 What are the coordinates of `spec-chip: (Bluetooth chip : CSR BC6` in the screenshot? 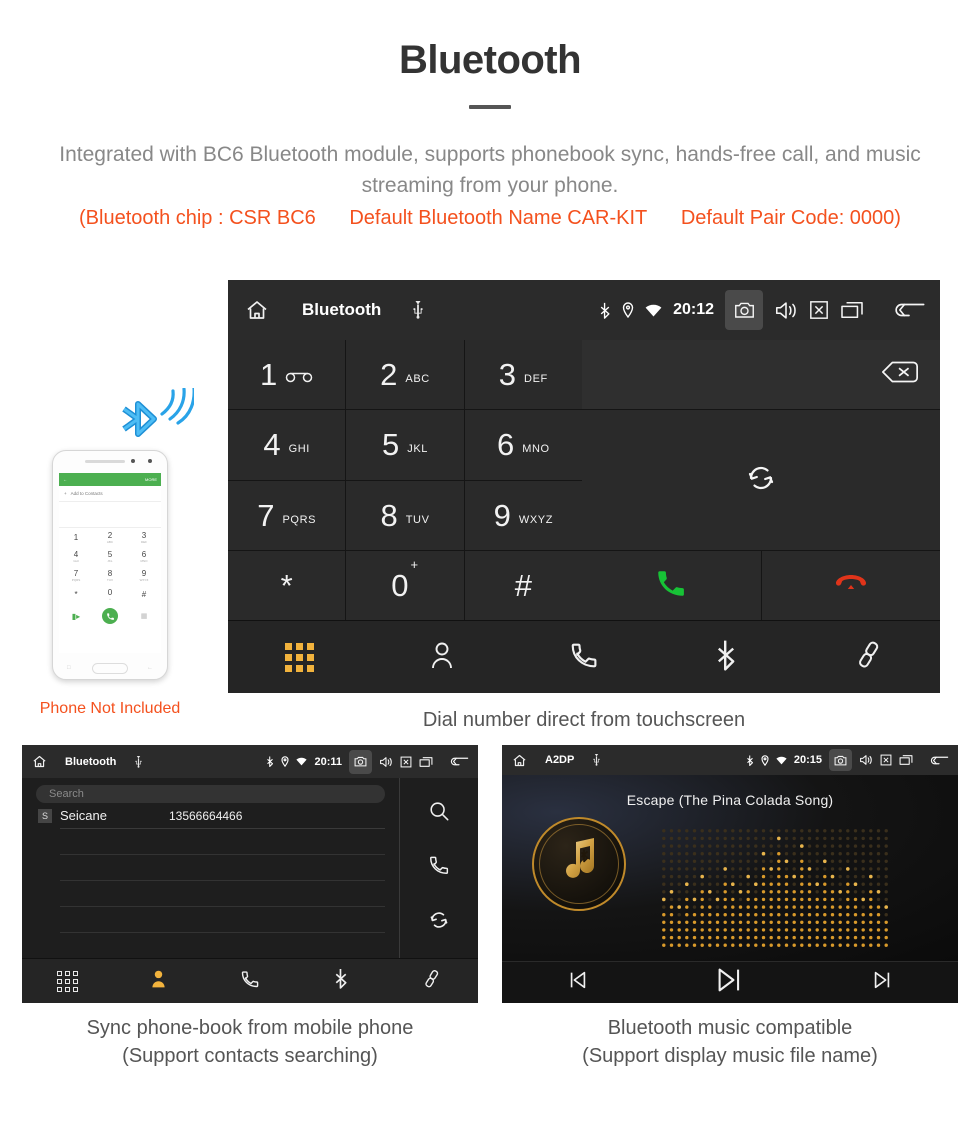 It's located at (197, 218).